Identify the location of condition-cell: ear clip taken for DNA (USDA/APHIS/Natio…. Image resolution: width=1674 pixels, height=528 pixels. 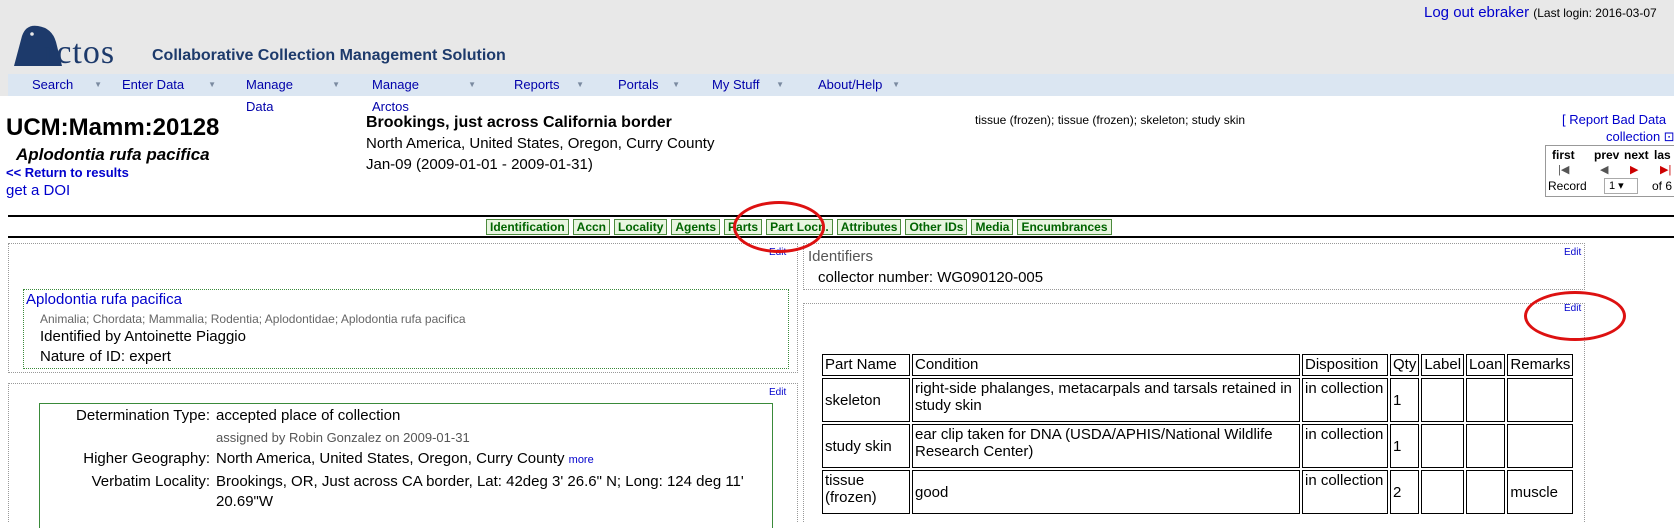
(1106, 446).